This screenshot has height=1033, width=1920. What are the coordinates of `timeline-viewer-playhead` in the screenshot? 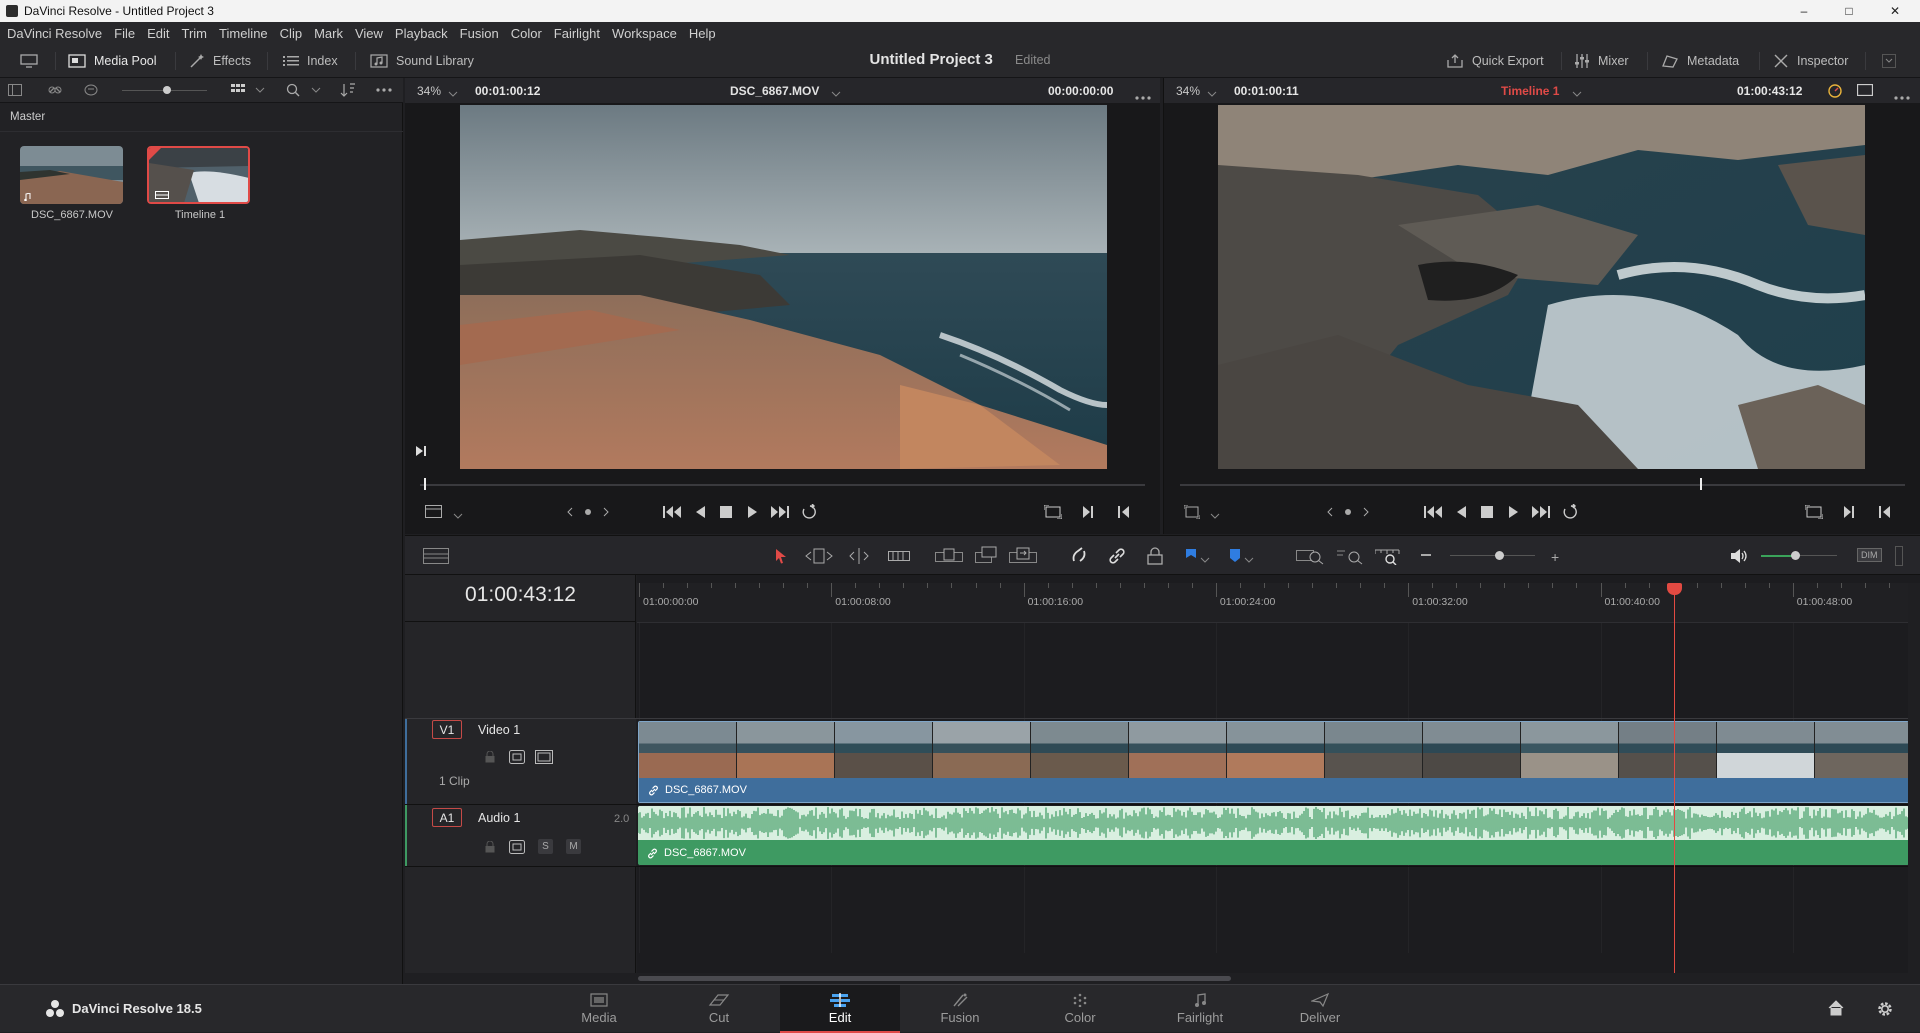 It's located at (1701, 484).